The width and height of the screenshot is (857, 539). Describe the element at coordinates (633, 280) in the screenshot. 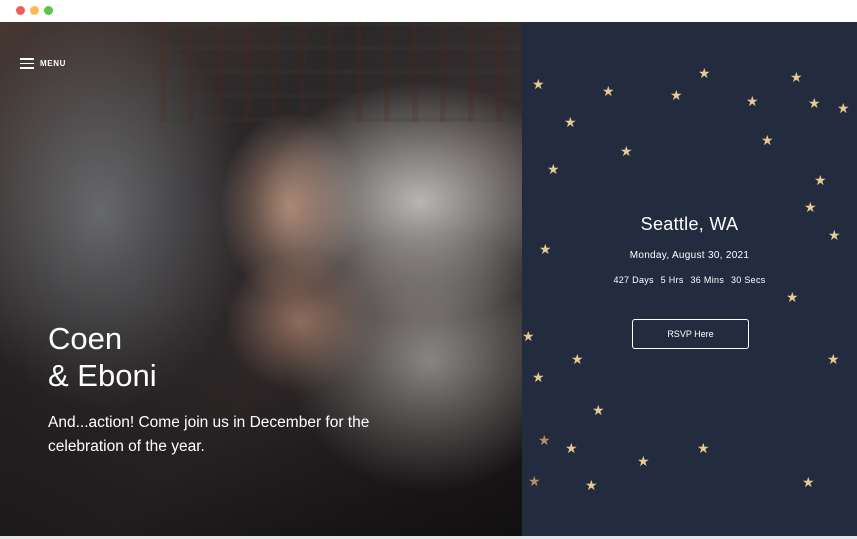

I see `countdown-days: 427 Days` at that location.